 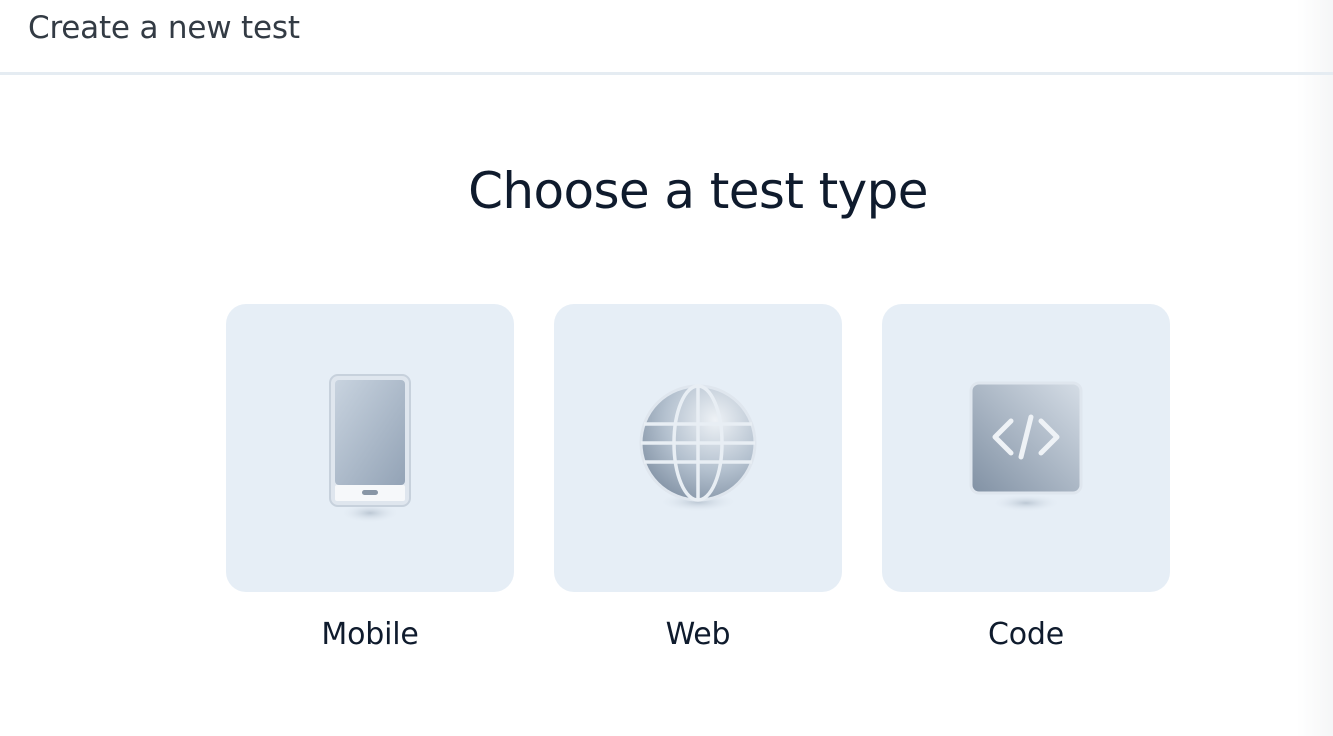 What do you see at coordinates (164, 28) in the screenshot?
I see `page-title: Create a new test` at bounding box center [164, 28].